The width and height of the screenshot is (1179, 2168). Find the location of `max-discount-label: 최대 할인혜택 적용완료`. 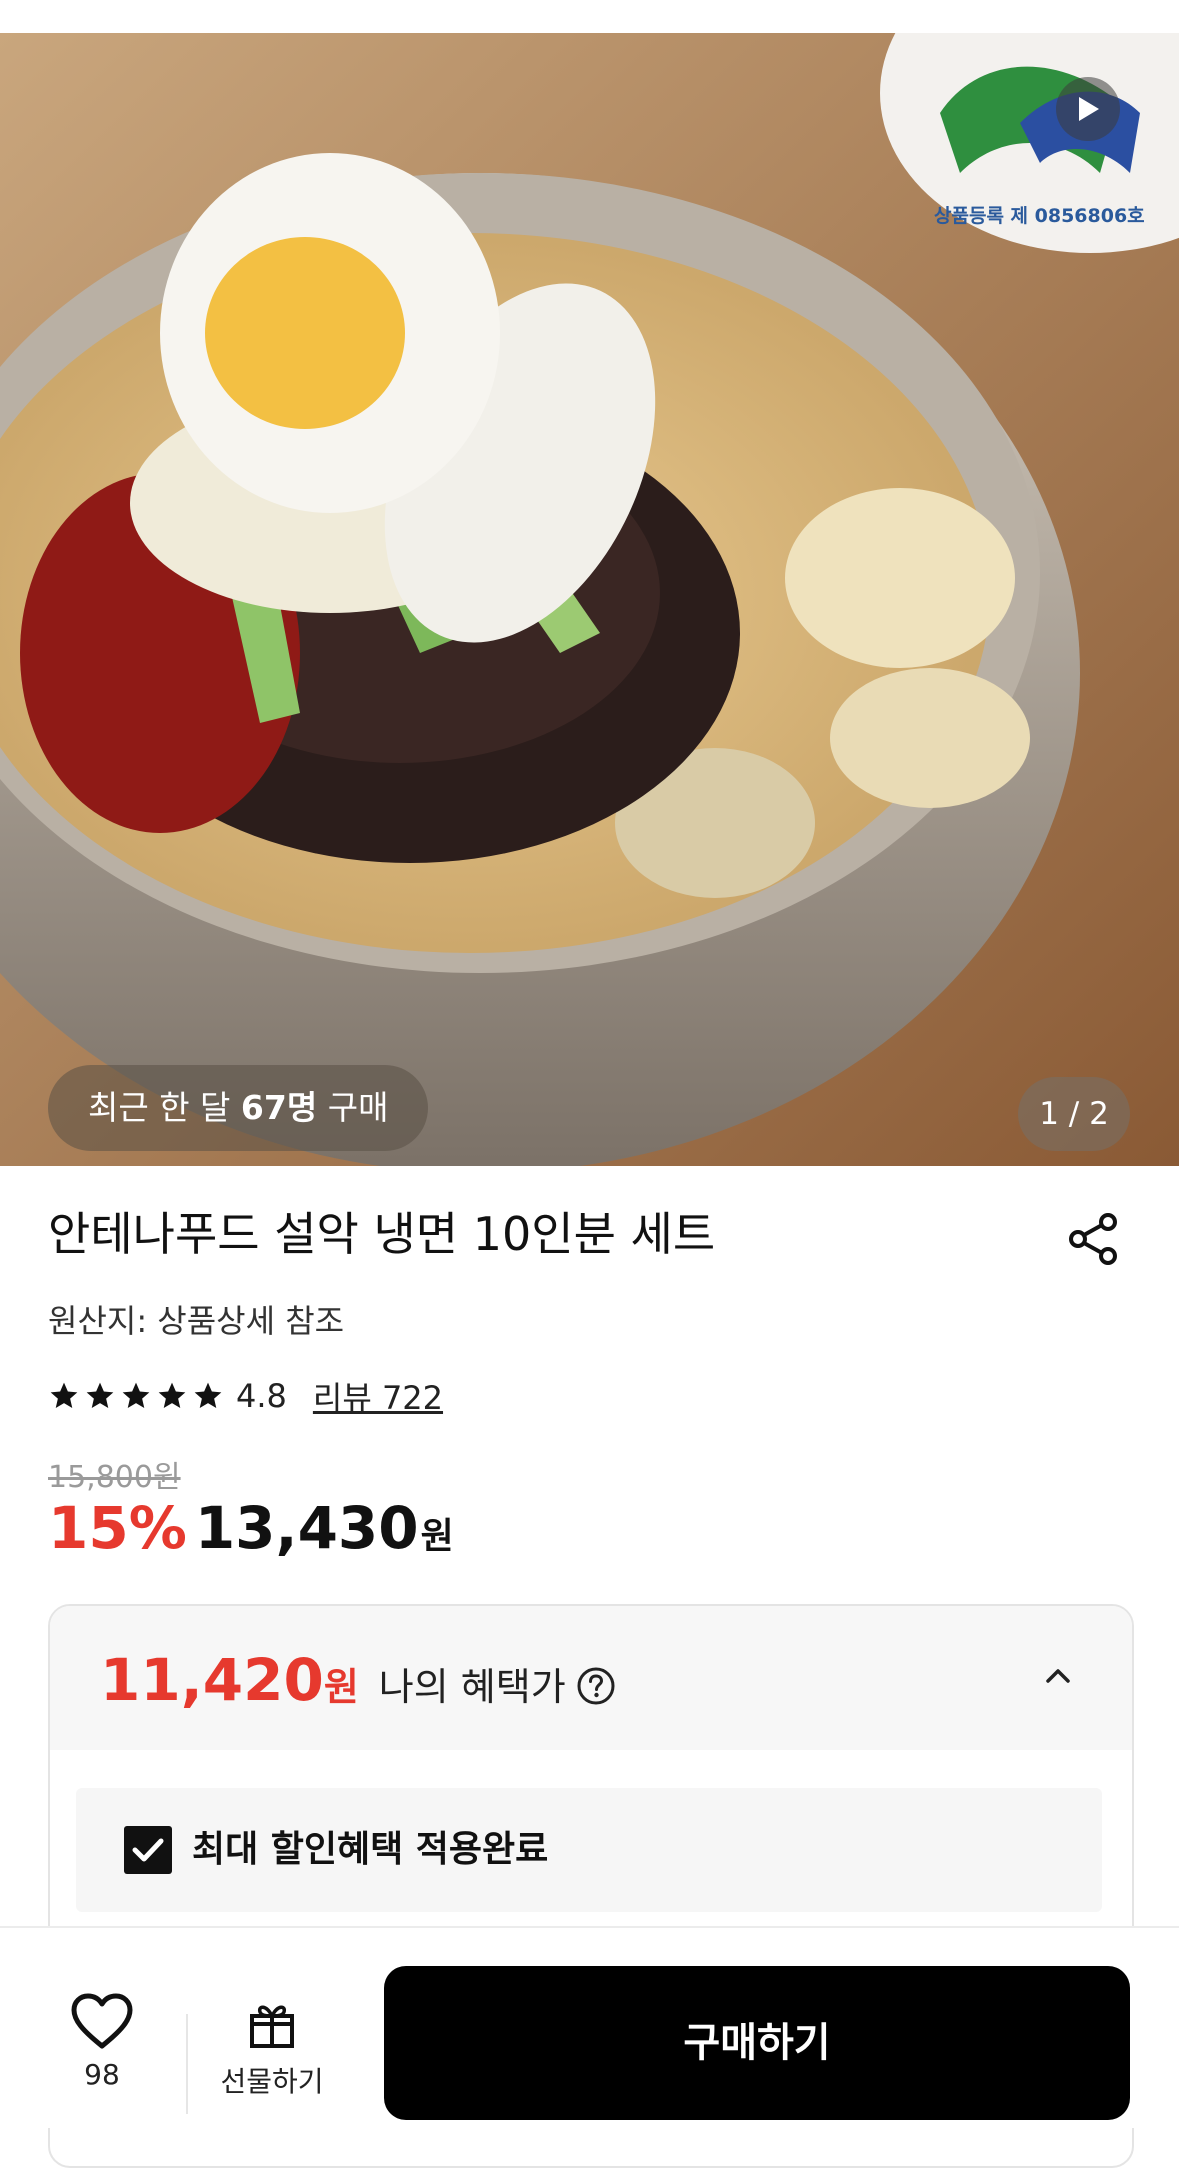

max-discount-label: 최대 할인혜택 적용완료 is located at coordinates (370, 1849).